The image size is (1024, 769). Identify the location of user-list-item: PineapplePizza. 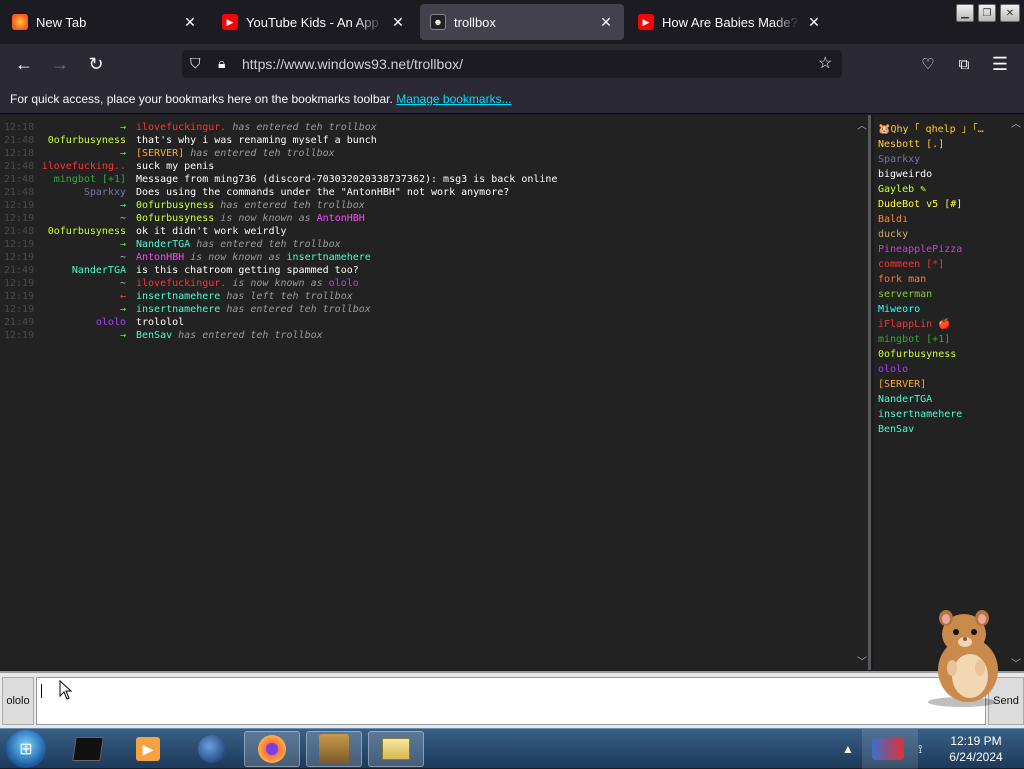
(949, 249).